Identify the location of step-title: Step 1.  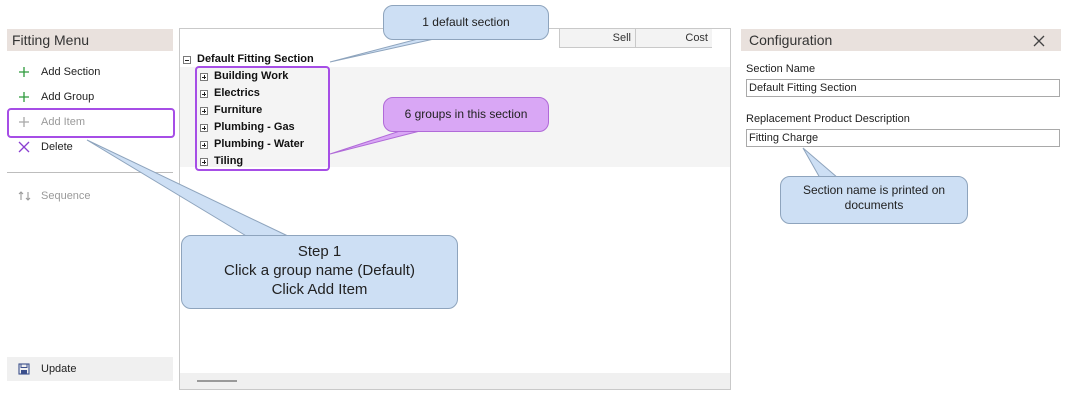
(319, 251).